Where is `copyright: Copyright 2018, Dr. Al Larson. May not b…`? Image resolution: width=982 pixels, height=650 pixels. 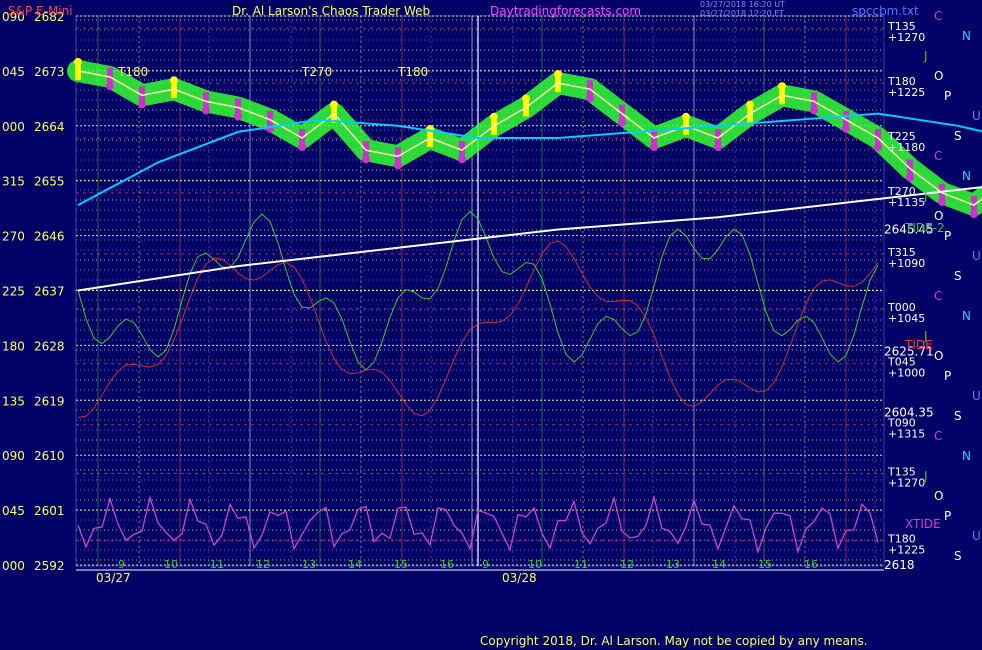 copyright: Copyright 2018, Dr. Al Larson. May not b… is located at coordinates (674, 641).